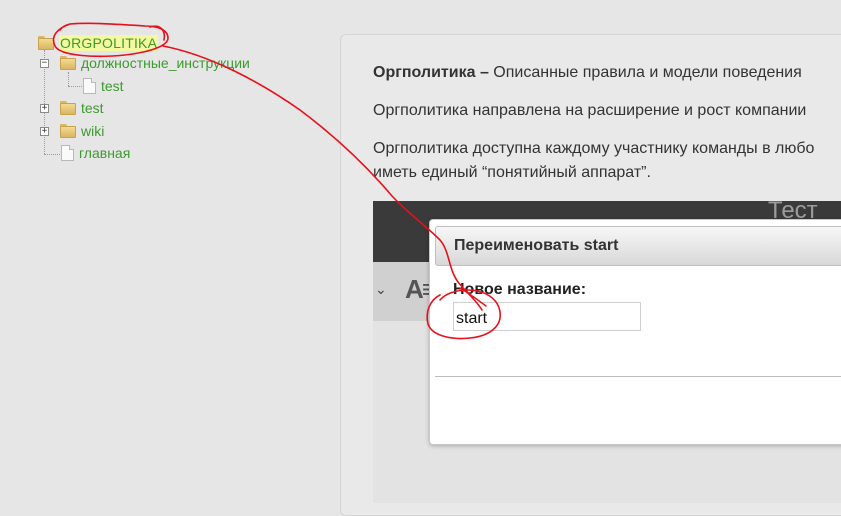 The width and height of the screenshot is (841, 516). I want to click on tree-item-test-page: test, so click(103, 86).